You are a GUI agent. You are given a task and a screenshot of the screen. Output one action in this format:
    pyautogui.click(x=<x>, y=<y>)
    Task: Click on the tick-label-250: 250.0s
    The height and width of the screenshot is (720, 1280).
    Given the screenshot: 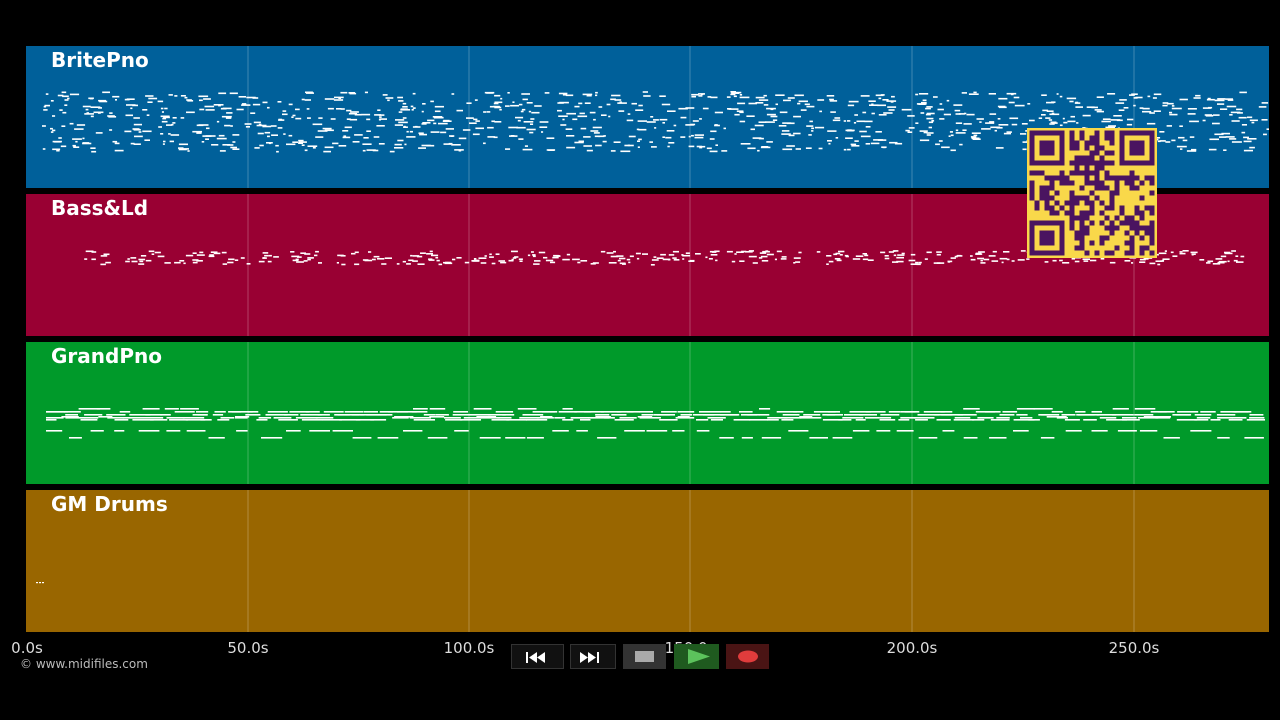 What is the action you would take?
    pyautogui.click(x=1134, y=648)
    